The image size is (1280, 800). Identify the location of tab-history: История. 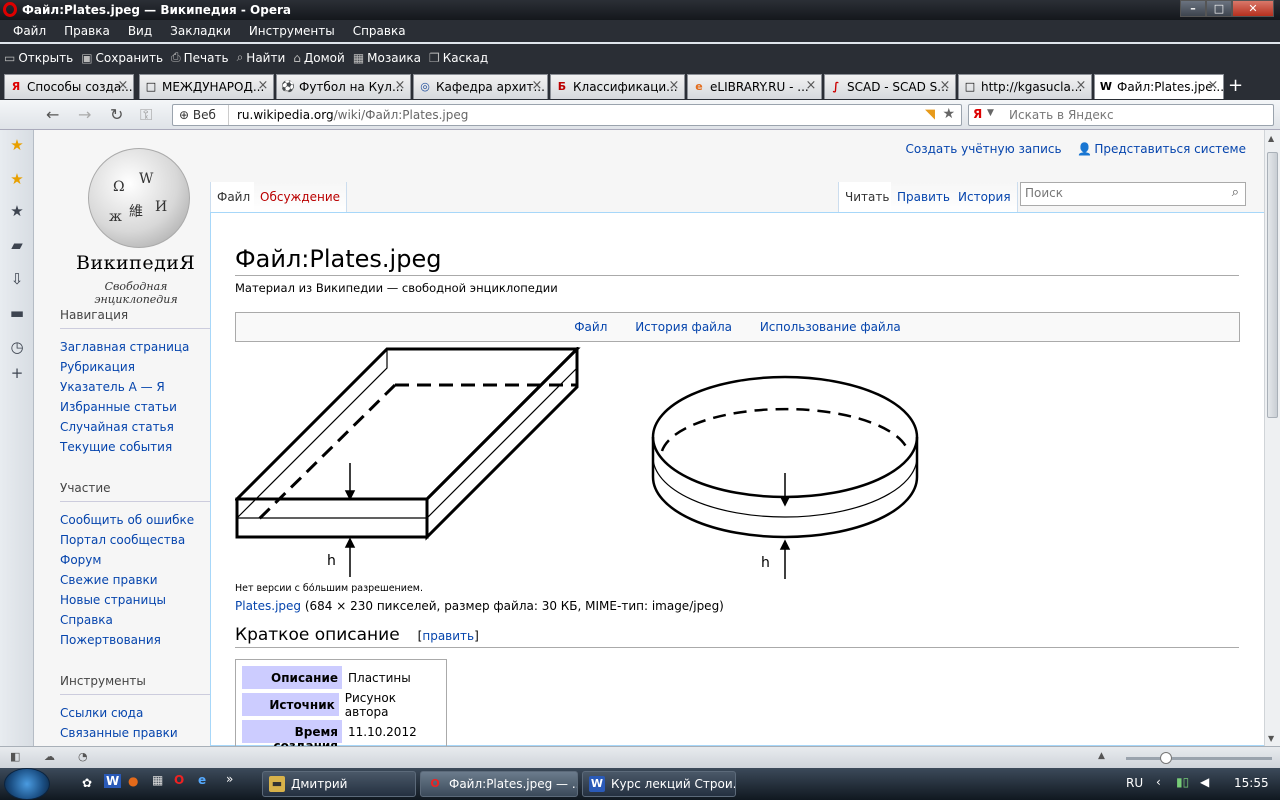
(985, 197).